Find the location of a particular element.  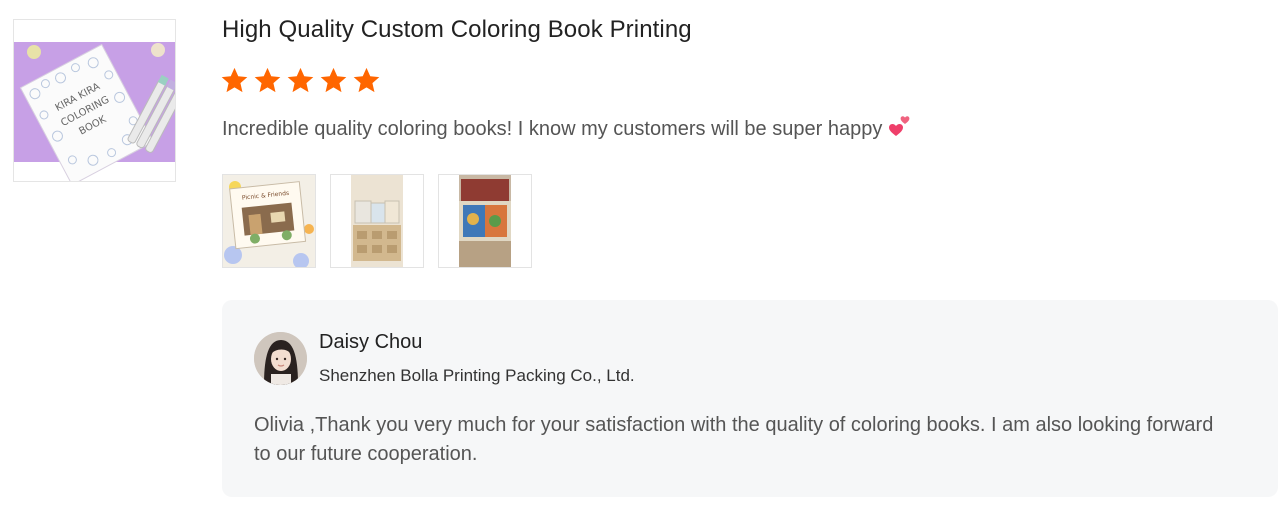

review-photos: Picnic & Friends is located at coordinates (377, 221).